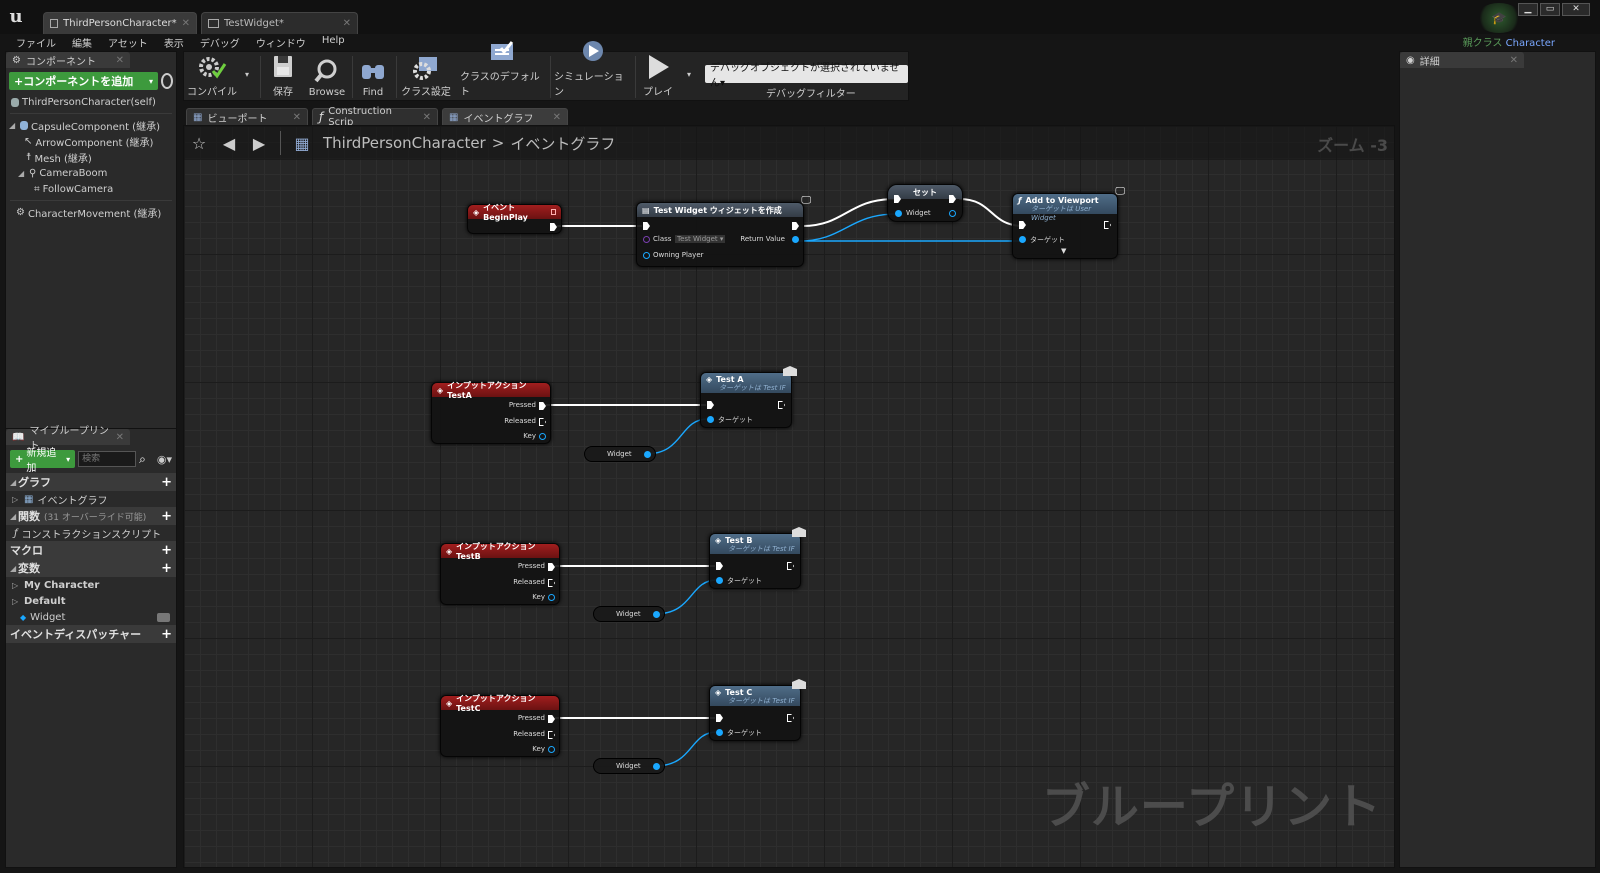 This screenshot has width=1600, height=873. What do you see at coordinates (375, 117) in the screenshot?
I see `tab-construction-script: ƒ Construction Scrip ✕` at bounding box center [375, 117].